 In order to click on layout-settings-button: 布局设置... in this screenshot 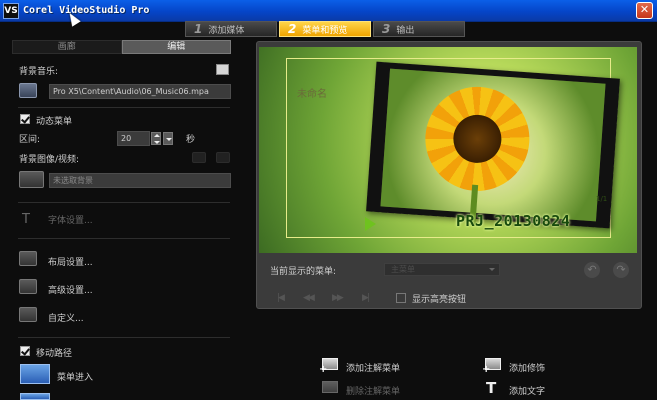, I will do `click(70, 261)`.